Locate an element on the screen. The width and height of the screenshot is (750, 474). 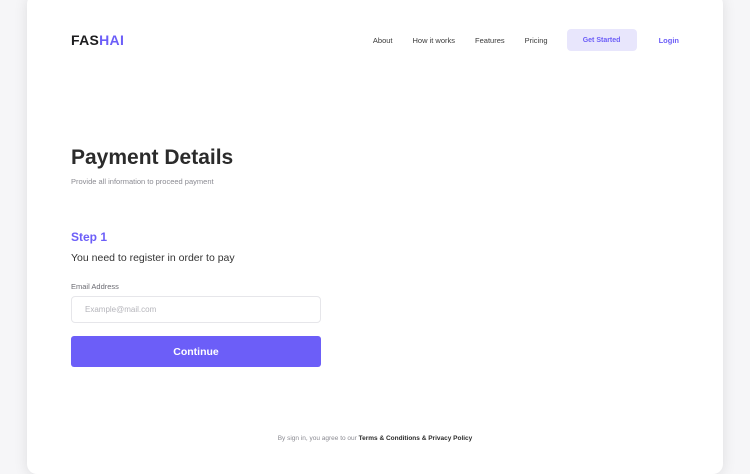
page-title: Payment Details is located at coordinates (152, 157).